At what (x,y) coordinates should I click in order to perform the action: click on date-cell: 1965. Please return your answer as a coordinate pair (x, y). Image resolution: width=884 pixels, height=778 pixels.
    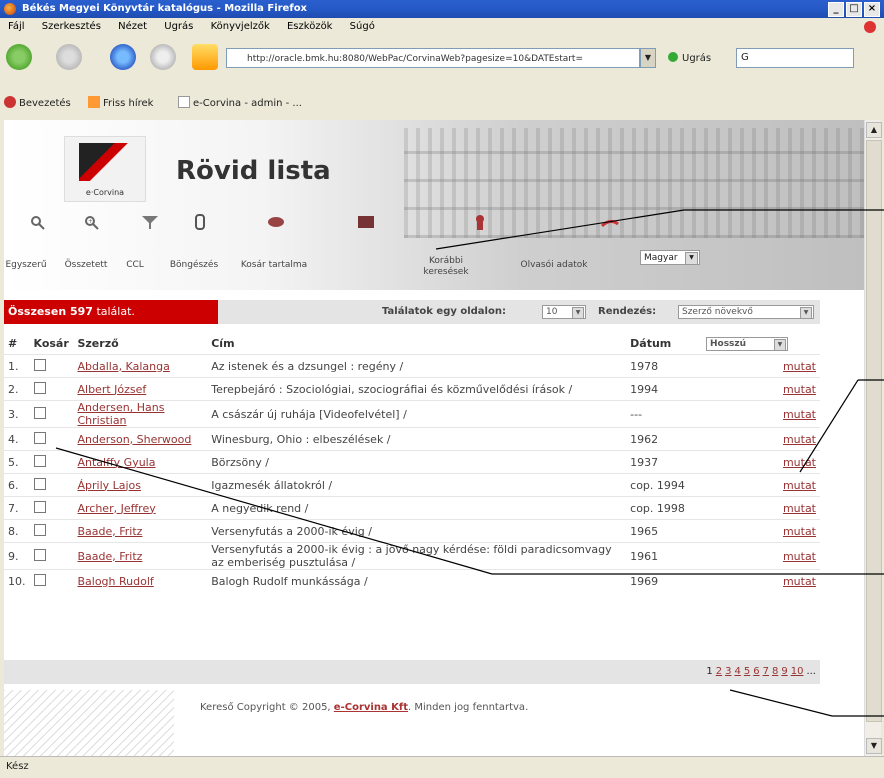
    Looking at the image, I should click on (674, 531).